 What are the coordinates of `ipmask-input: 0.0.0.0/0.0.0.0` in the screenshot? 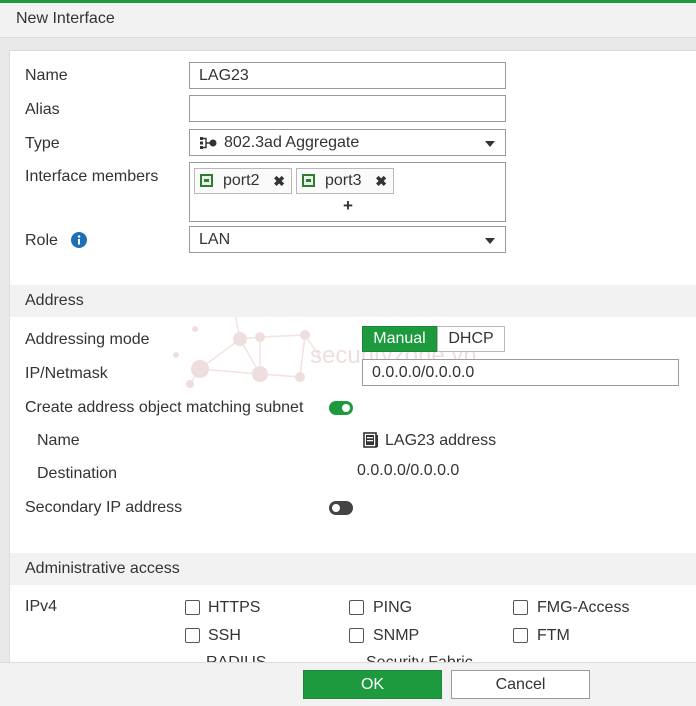 It's located at (520, 372).